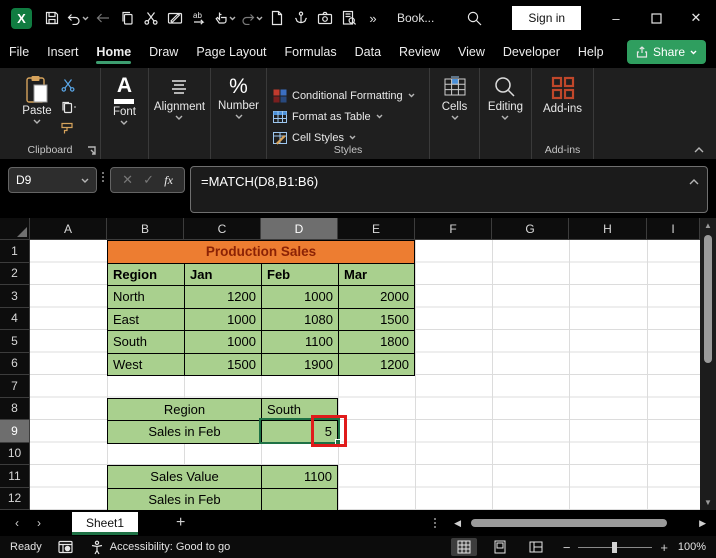 The width and height of the screenshot is (716, 558). Describe the element at coordinates (185, 432) in the screenshot. I see `cell-b9: Sales in Feb` at that location.